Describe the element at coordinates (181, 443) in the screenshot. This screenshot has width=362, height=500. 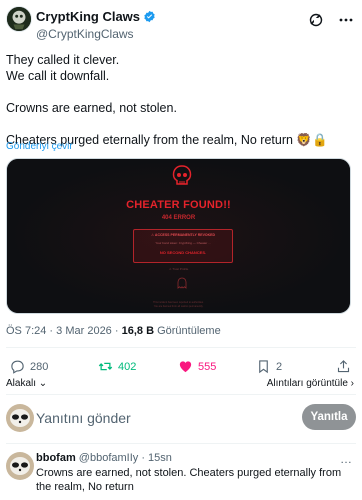
I see `divider-bottom` at that location.